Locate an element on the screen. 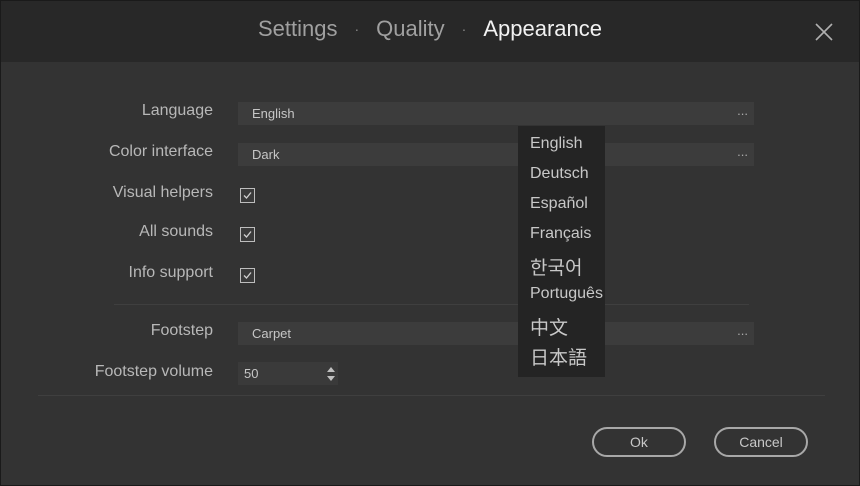  visual-helpers-label: Visual helpers is located at coordinates (162, 192).